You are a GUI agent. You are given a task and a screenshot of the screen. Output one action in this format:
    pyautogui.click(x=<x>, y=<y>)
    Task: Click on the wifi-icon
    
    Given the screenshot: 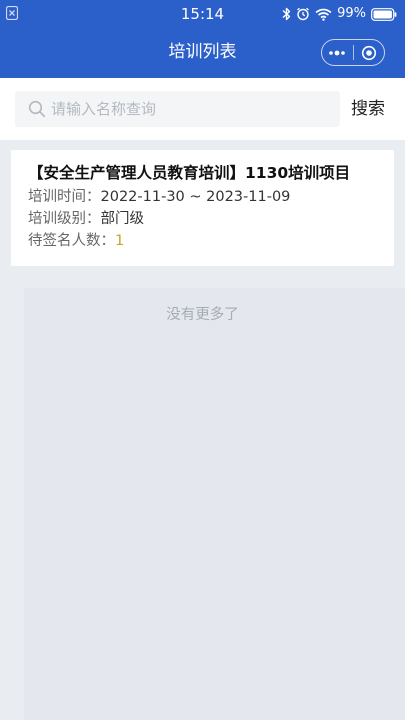 What is the action you would take?
    pyautogui.click(x=323, y=14)
    